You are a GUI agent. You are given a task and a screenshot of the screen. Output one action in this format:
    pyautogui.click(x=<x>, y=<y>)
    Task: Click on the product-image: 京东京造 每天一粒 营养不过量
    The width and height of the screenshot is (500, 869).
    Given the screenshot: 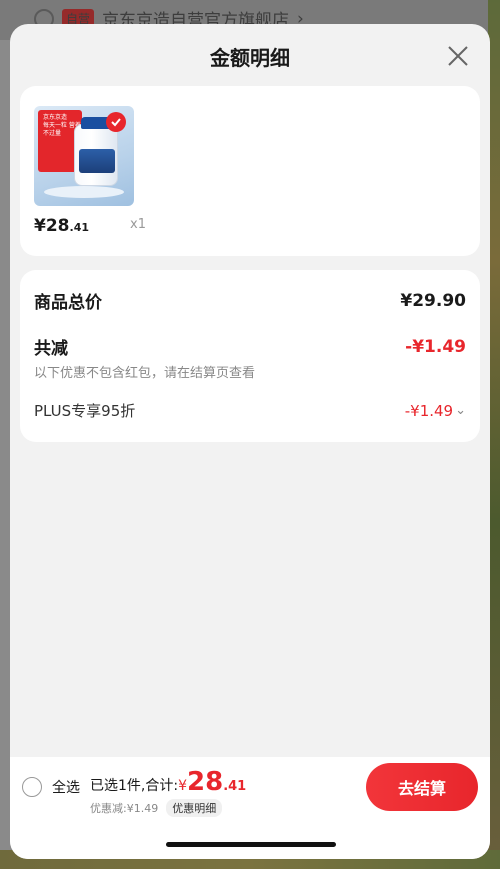 What is the action you would take?
    pyautogui.click(x=84, y=156)
    